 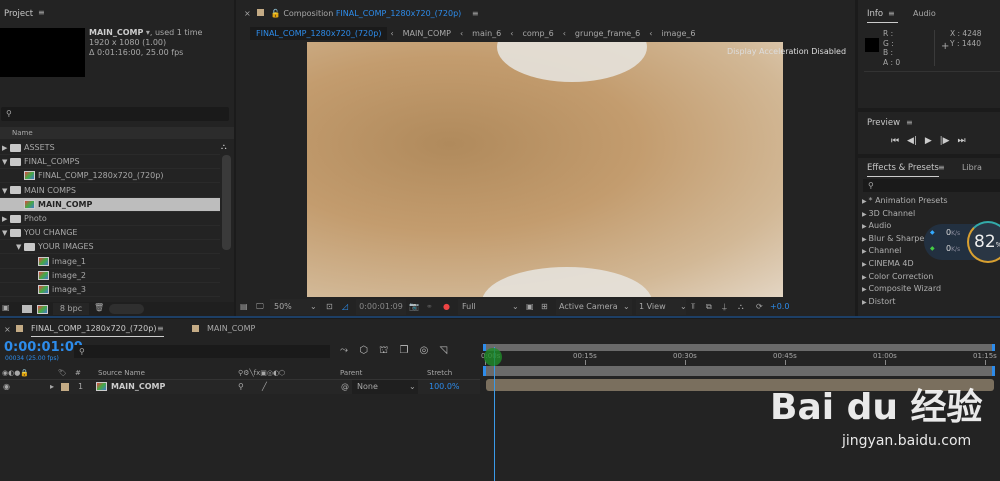 What do you see at coordinates (71, 309) in the screenshot?
I see `bpc-button: 8 bpc` at bounding box center [71, 309].